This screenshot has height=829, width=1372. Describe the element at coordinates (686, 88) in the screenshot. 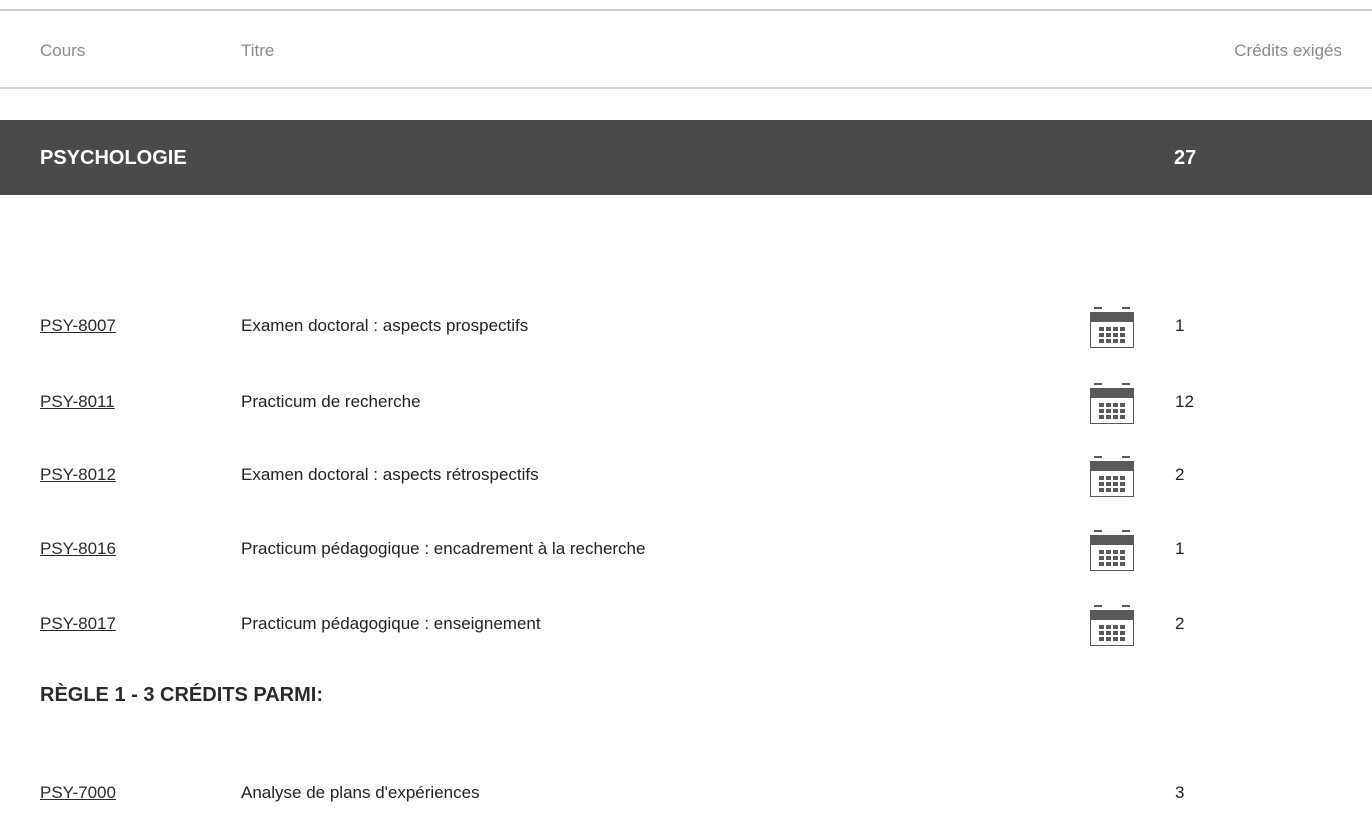

I see `header-divider` at that location.